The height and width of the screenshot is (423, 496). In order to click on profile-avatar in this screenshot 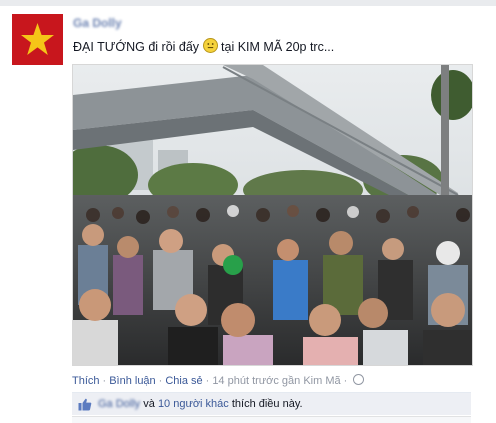, I will do `click(37, 39)`.